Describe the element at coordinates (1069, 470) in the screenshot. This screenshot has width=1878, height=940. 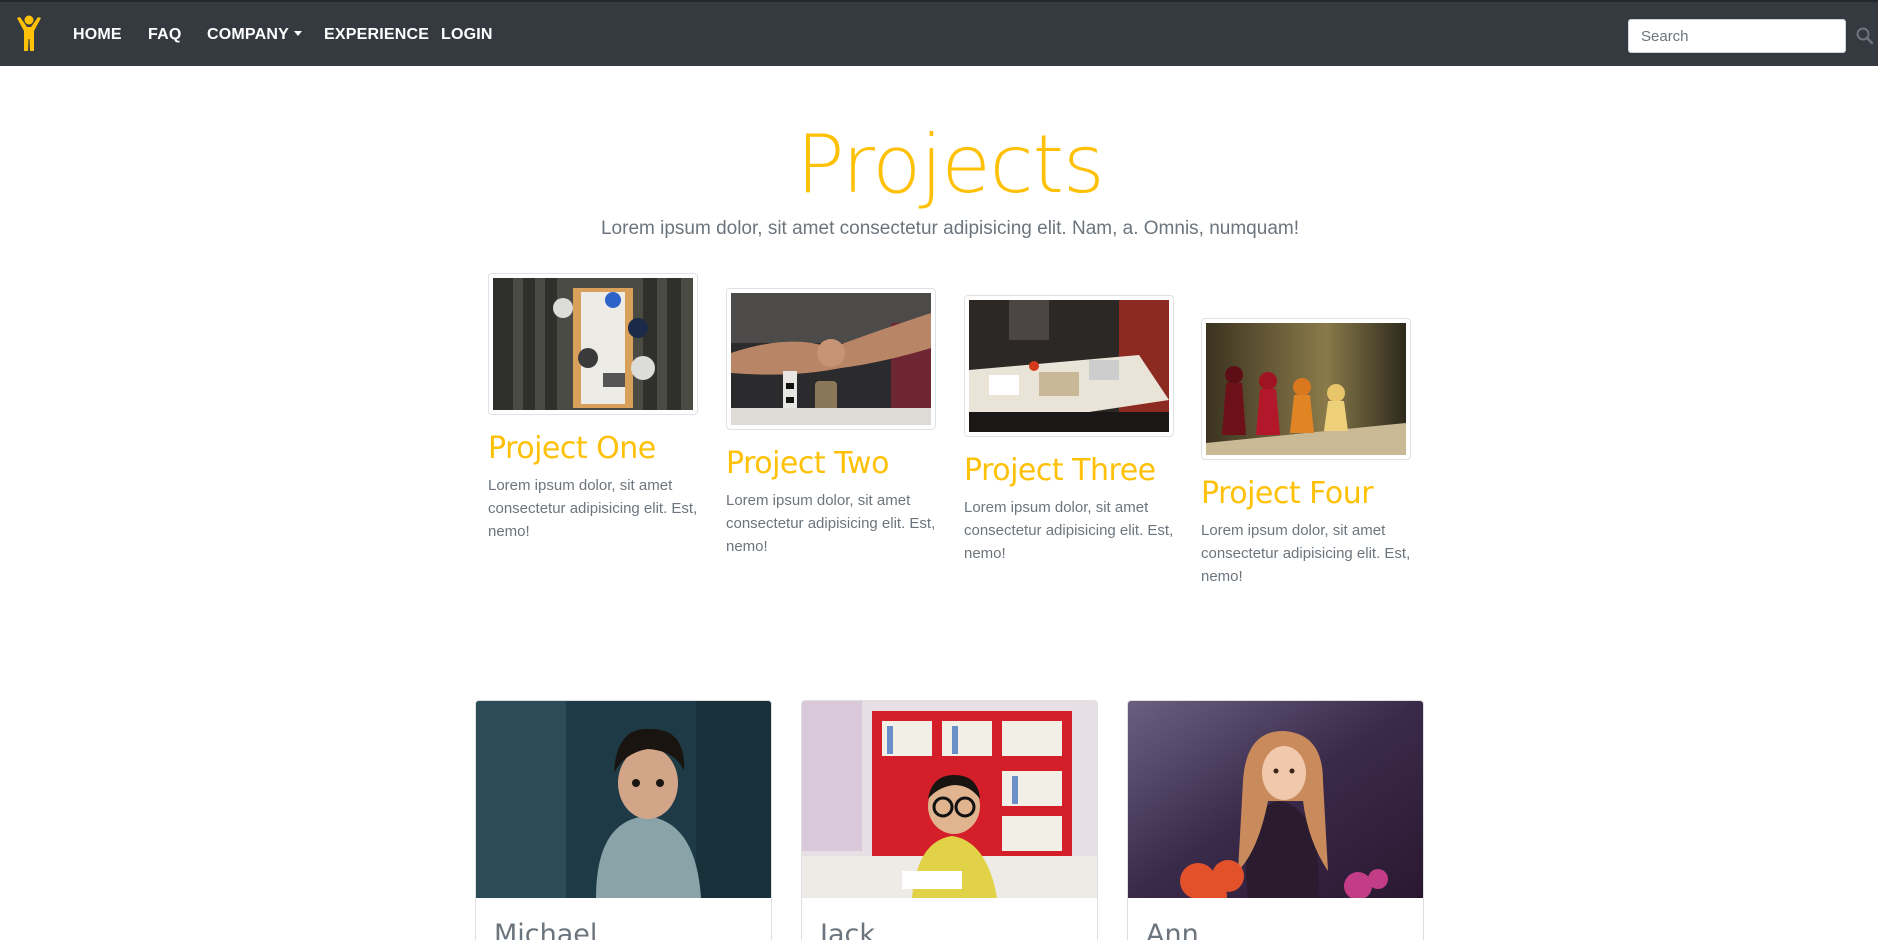
I see `project-title: Project Three` at that location.